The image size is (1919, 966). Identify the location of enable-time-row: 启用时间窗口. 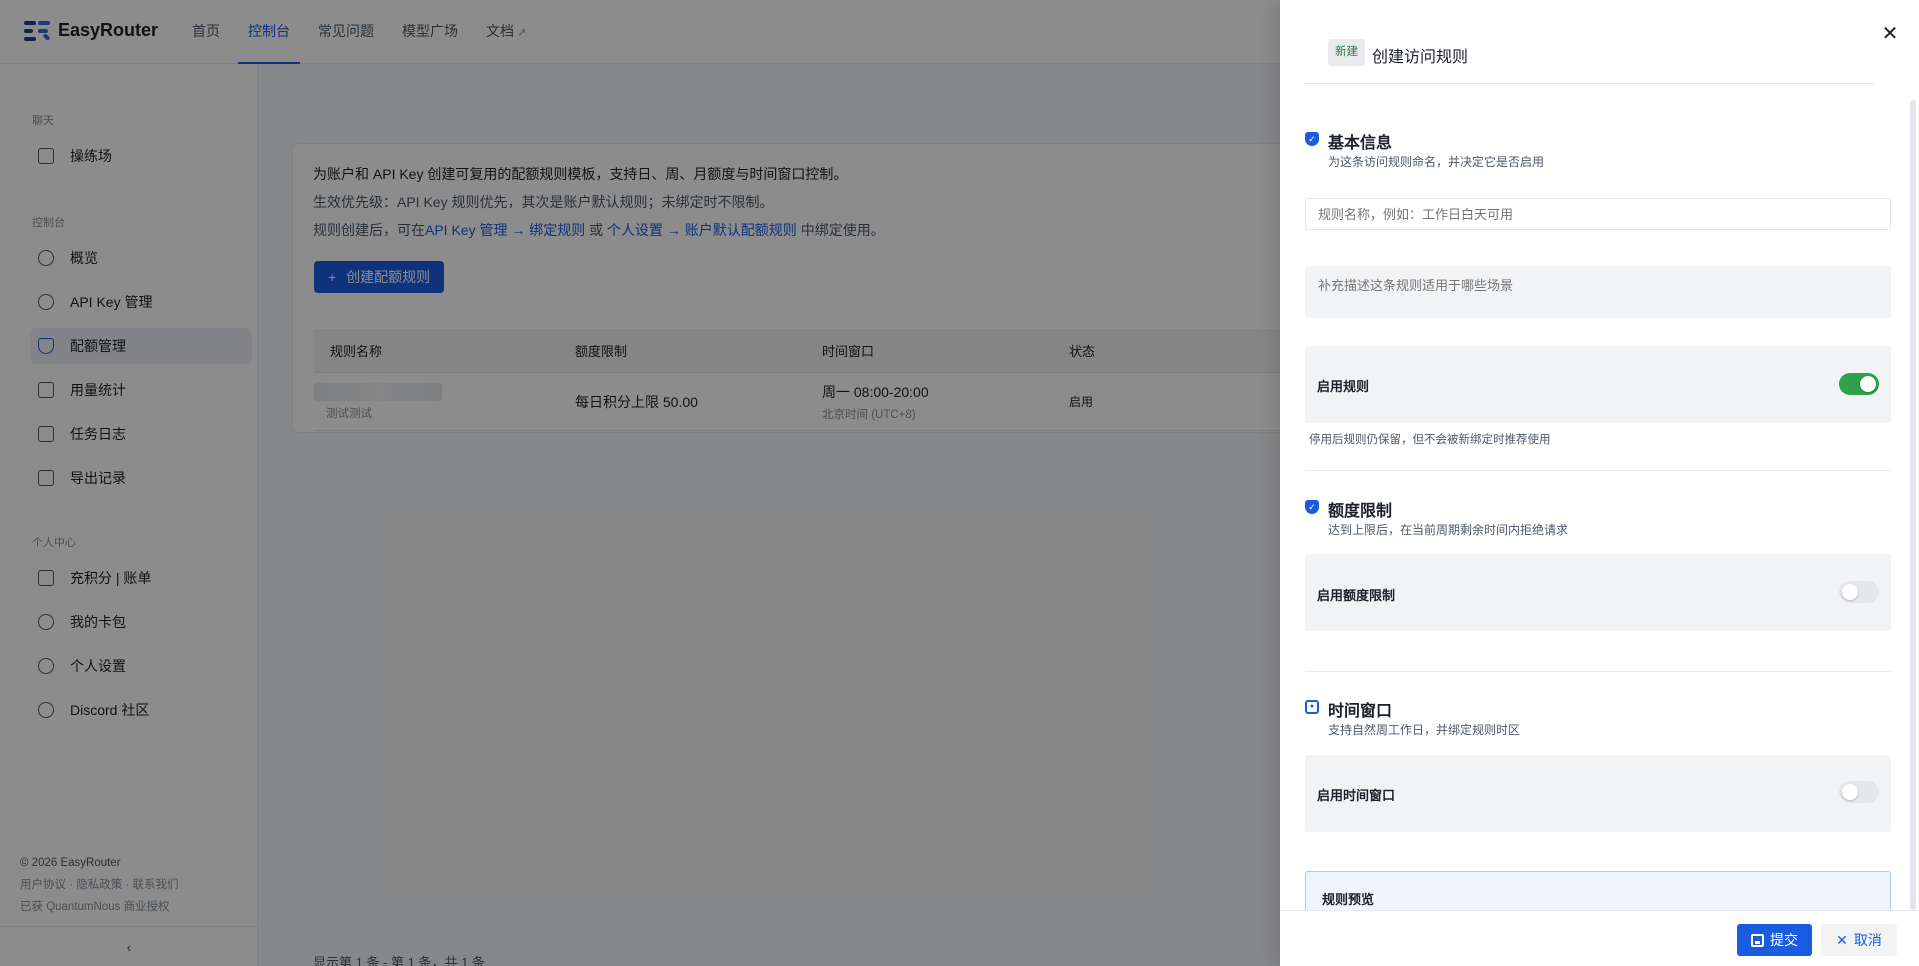
(1598, 793).